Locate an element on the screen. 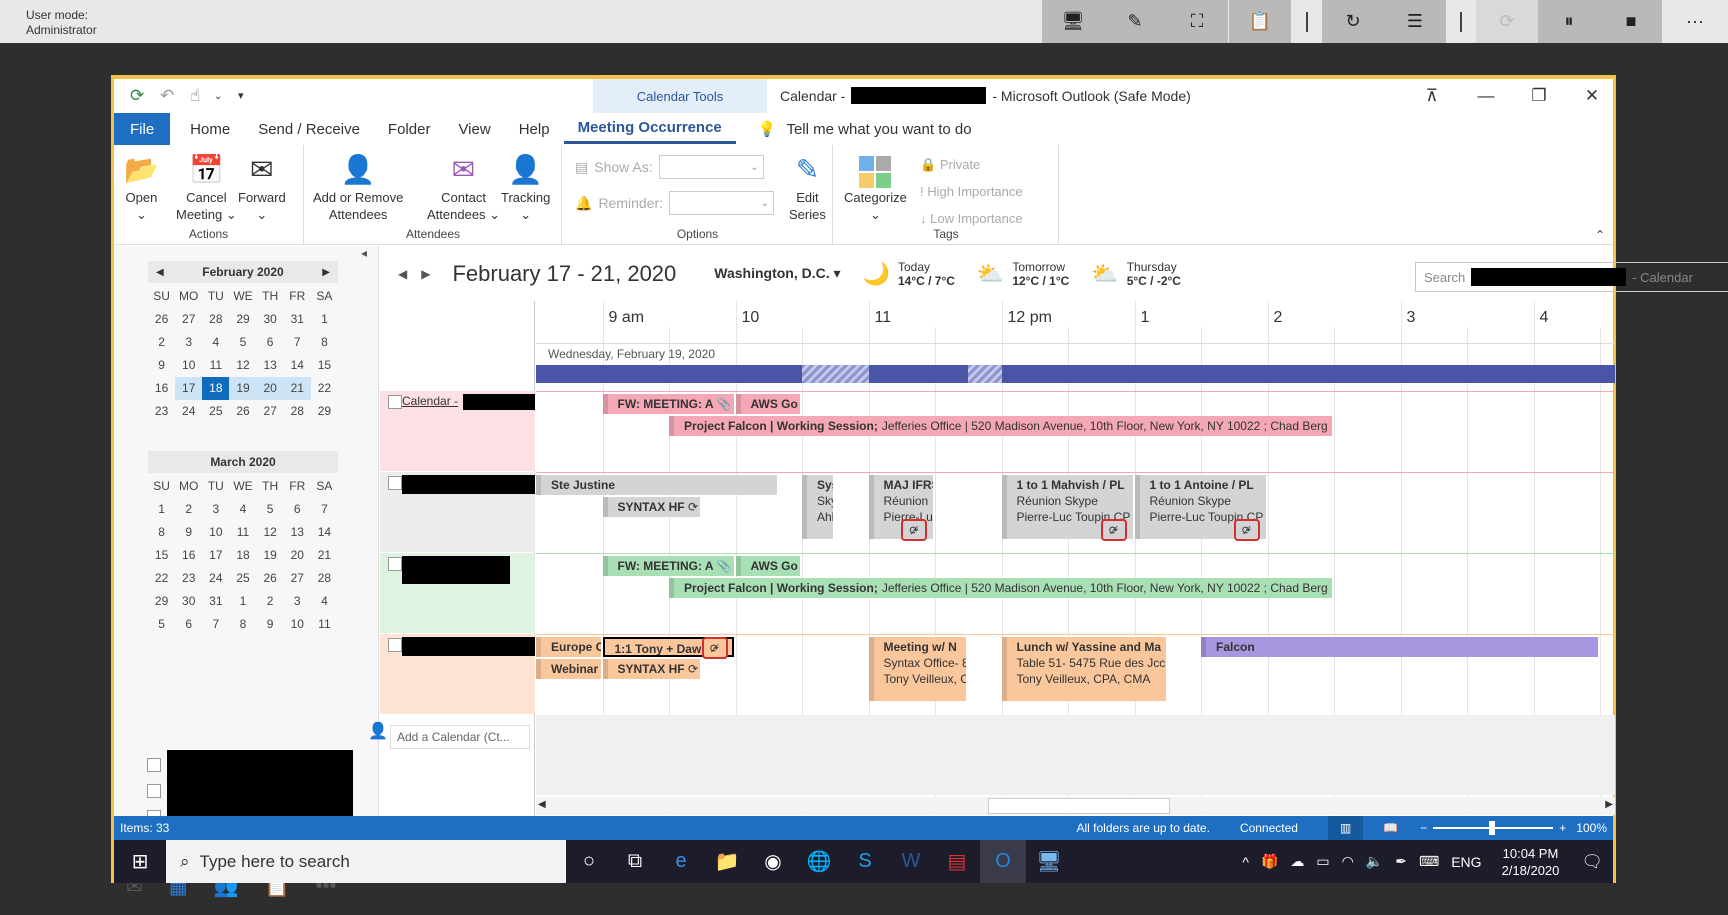  tab-view: View is located at coordinates (474, 129).